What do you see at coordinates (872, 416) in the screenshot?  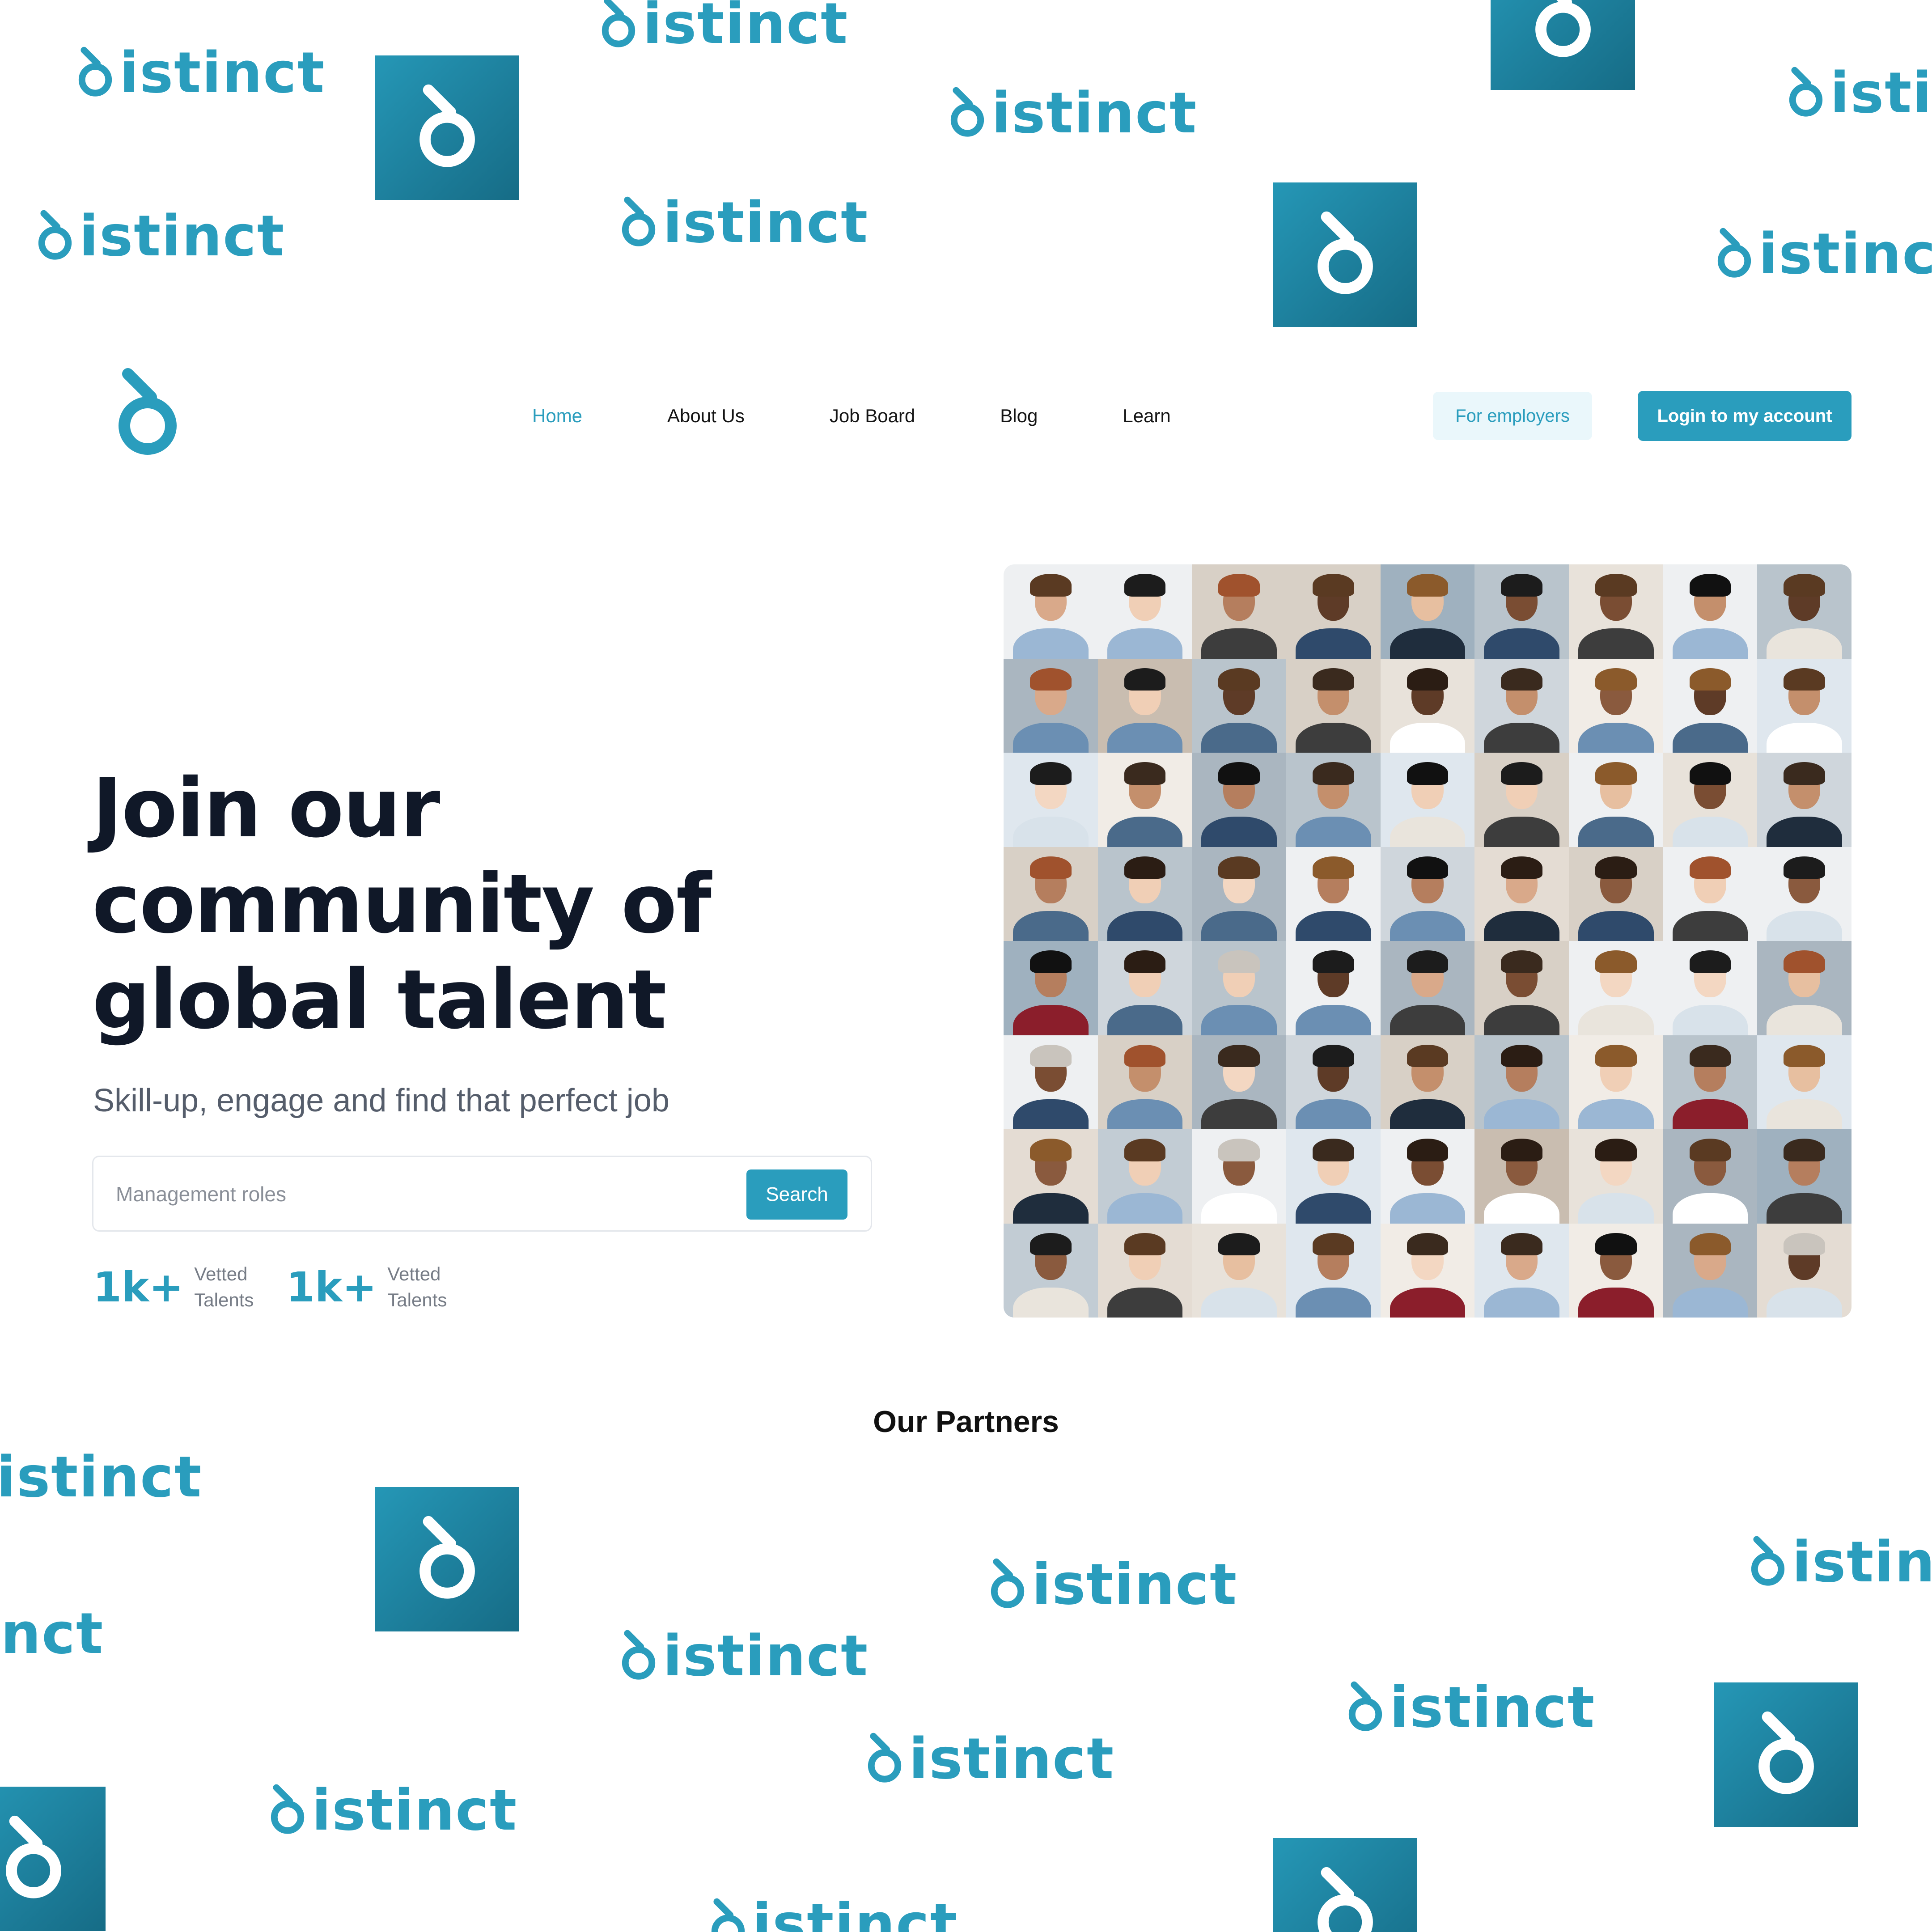 I see `nav-link-job-board: Job Board` at bounding box center [872, 416].